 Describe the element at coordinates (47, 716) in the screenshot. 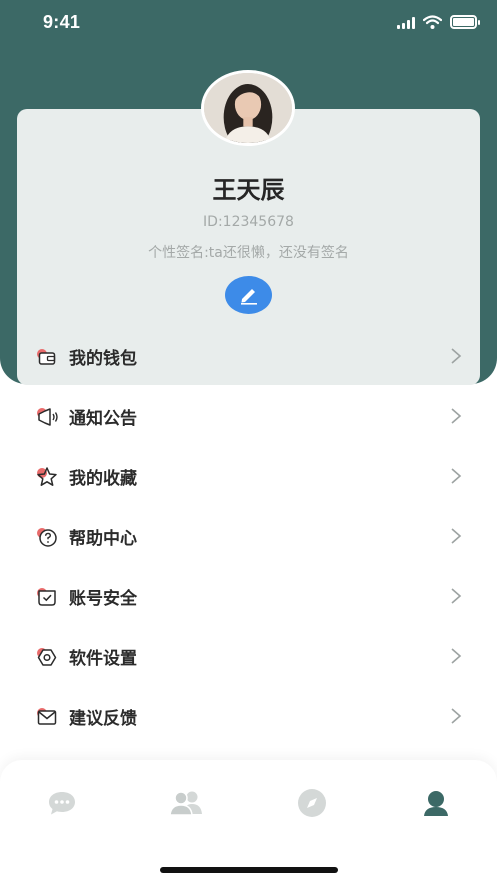

I see `feedback-icon` at that location.